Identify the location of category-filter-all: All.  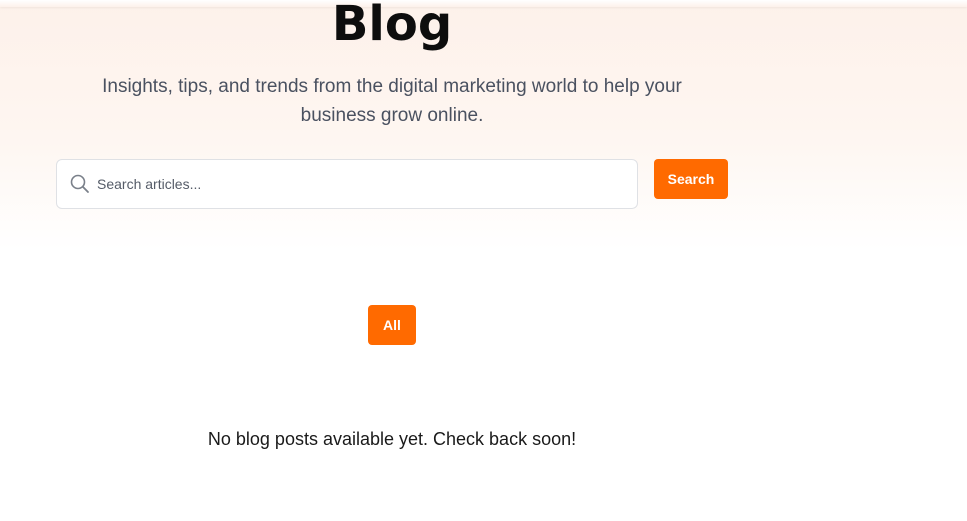
(392, 325).